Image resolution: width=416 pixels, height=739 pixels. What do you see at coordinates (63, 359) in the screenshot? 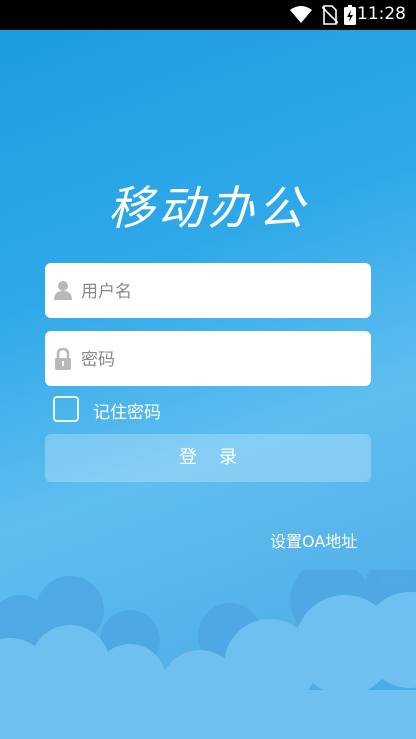
I see `lock-icon` at bounding box center [63, 359].